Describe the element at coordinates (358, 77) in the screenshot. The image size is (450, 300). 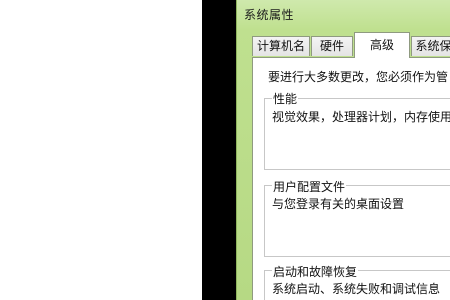
I see `admin-notice-text: 要进行大多数更改，您必须作为管` at that location.